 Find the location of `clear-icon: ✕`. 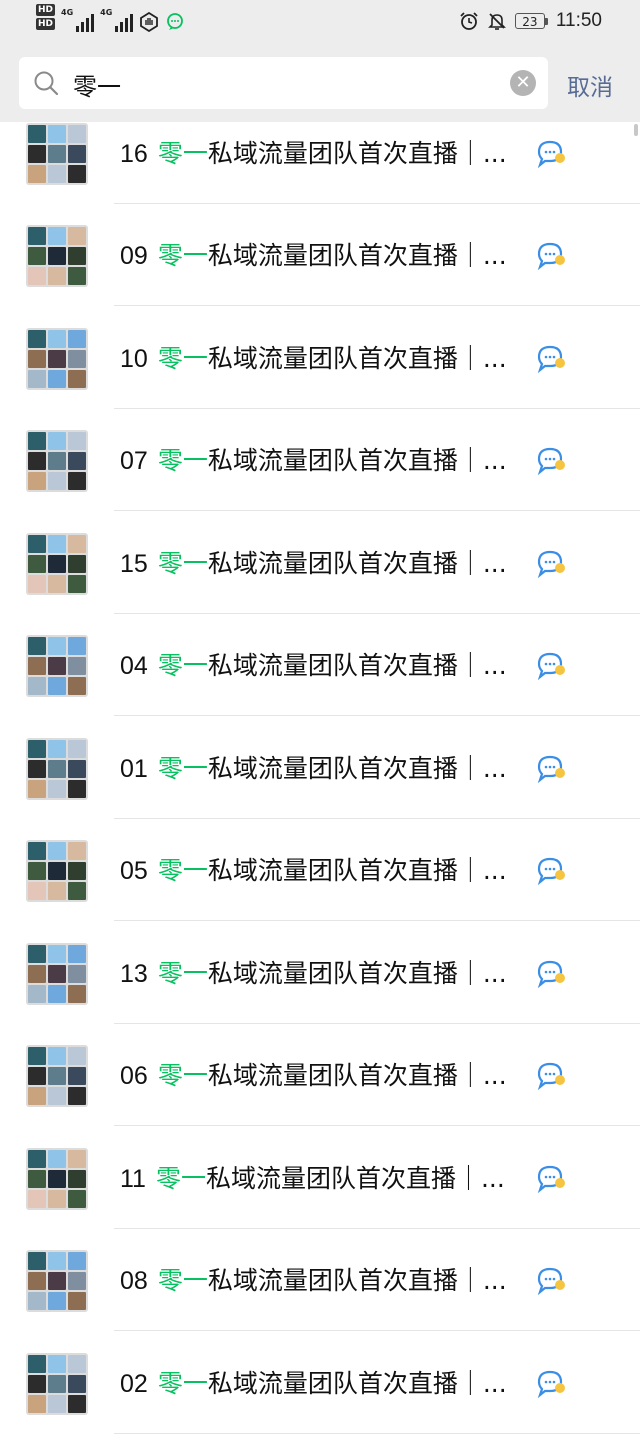

clear-icon: ✕ is located at coordinates (523, 83).